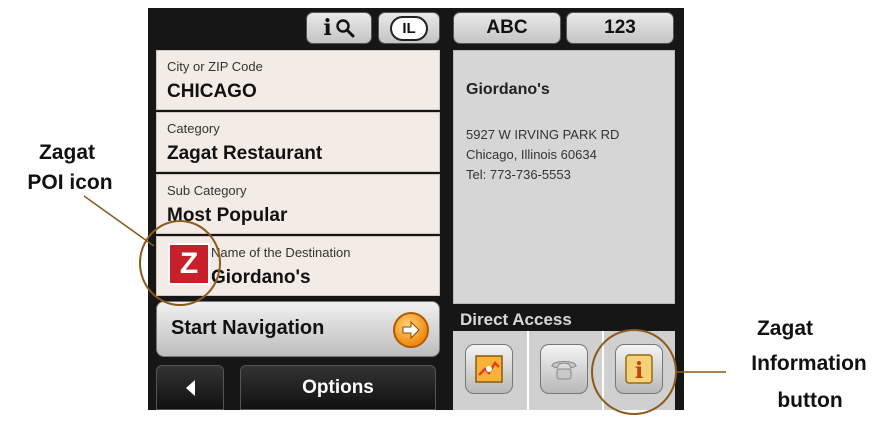 This screenshot has width=890, height=426. What do you see at coordinates (411, 330) in the screenshot?
I see `arrow-right-icon` at bounding box center [411, 330].